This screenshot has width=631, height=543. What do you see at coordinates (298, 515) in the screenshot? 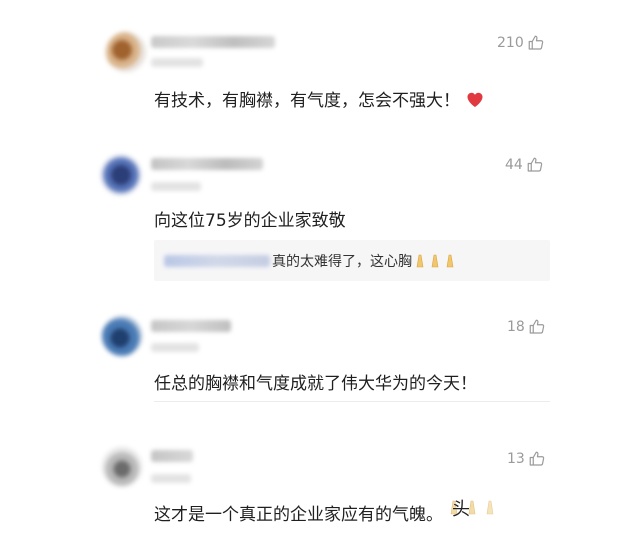
I see `comment-text: 这才是一个真正的企业家应有的气魄。` at bounding box center [298, 515].